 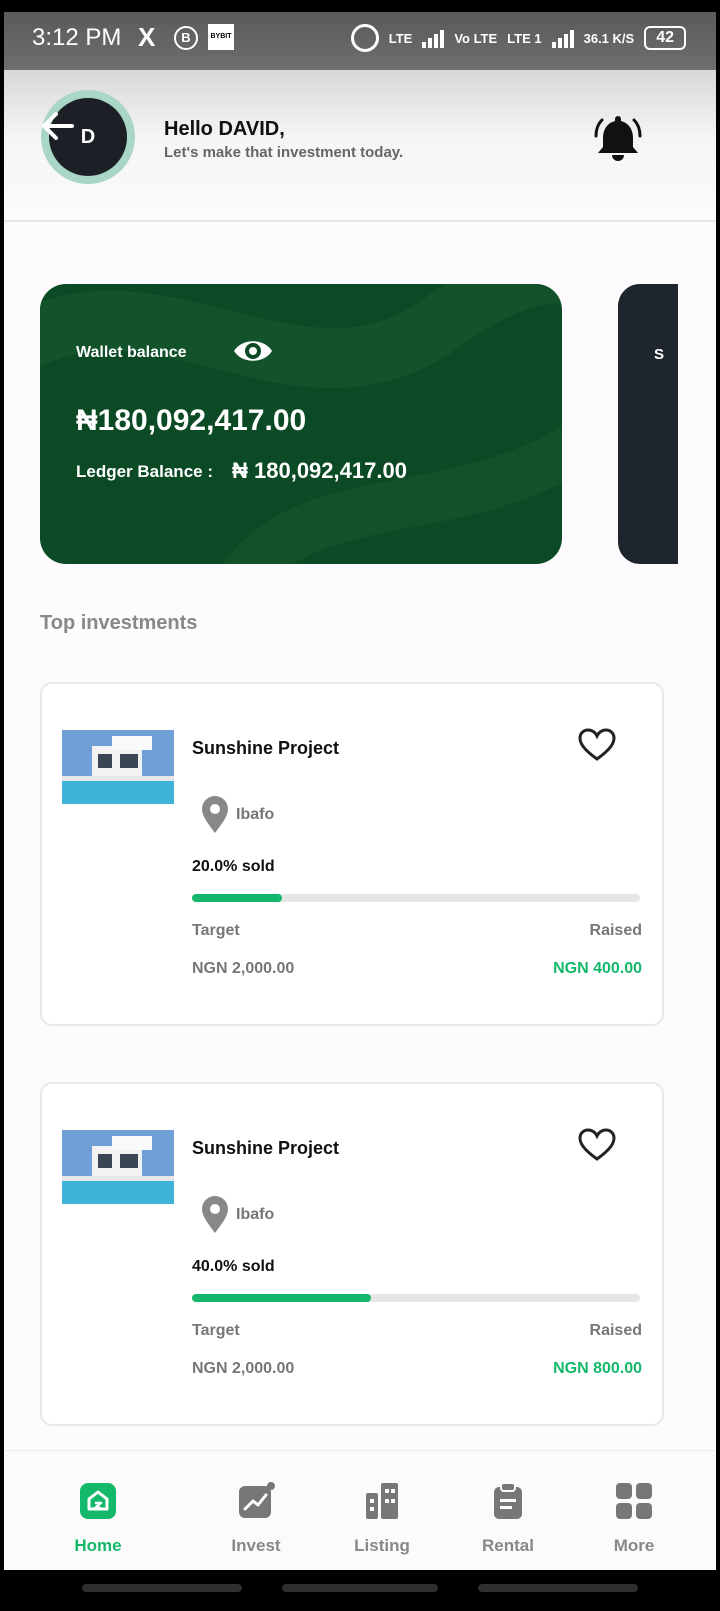 What do you see at coordinates (618, 137) in the screenshot?
I see `notification-bell-icon` at bounding box center [618, 137].